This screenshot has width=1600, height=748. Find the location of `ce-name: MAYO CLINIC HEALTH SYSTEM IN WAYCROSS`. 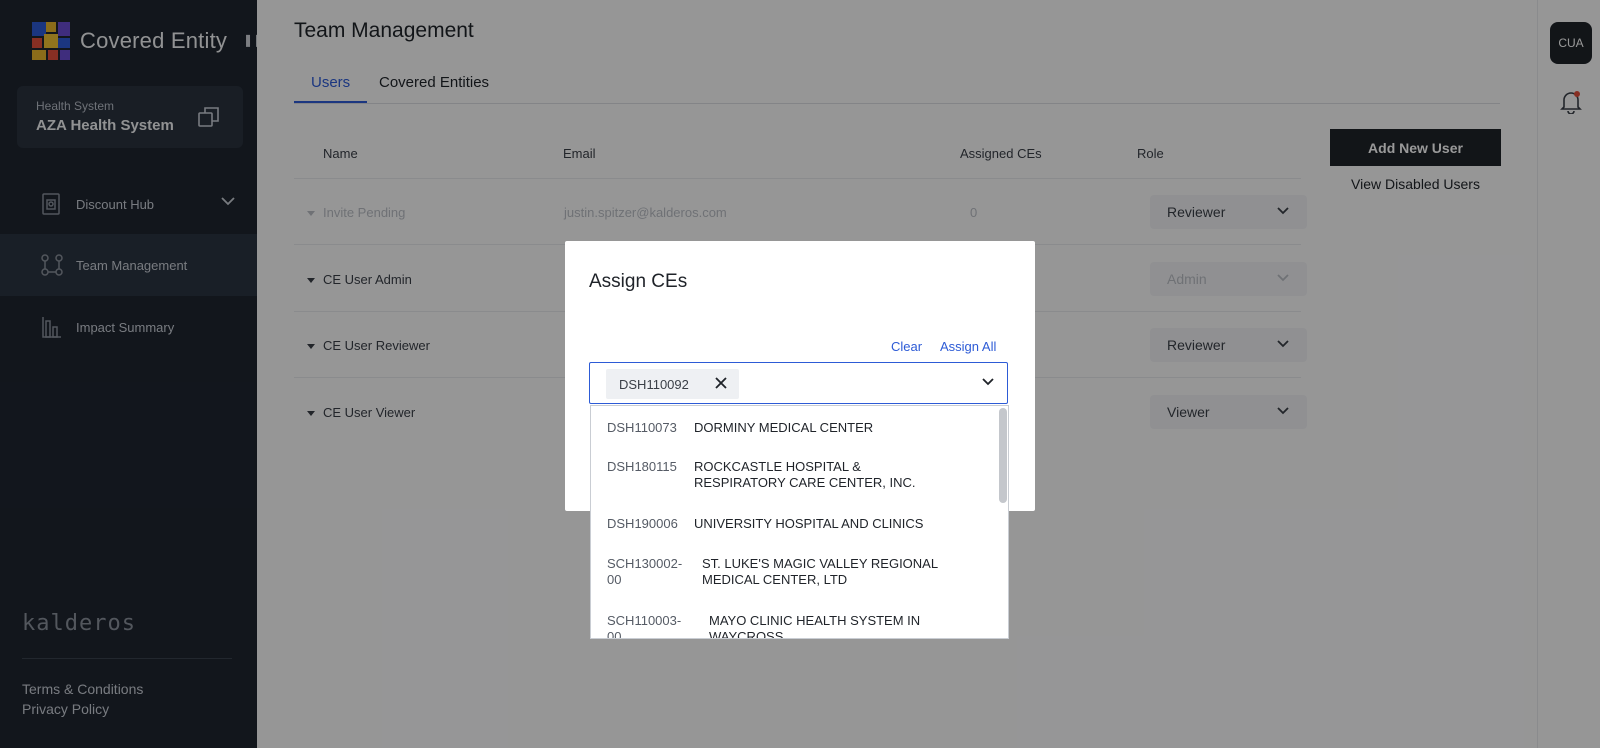

ce-name: MAYO CLINIC HEALTH SYSTEM IN WAYCROSS is located at coordinates (815, 626).